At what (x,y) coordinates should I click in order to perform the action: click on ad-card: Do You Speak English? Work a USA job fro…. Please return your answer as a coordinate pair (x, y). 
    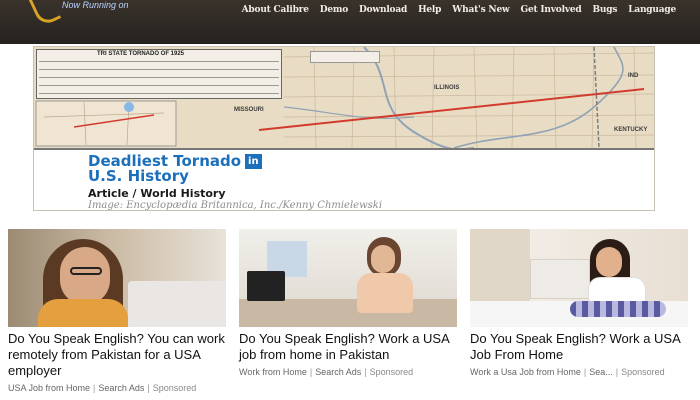
    Looking at the image, I should click on (348, 303).